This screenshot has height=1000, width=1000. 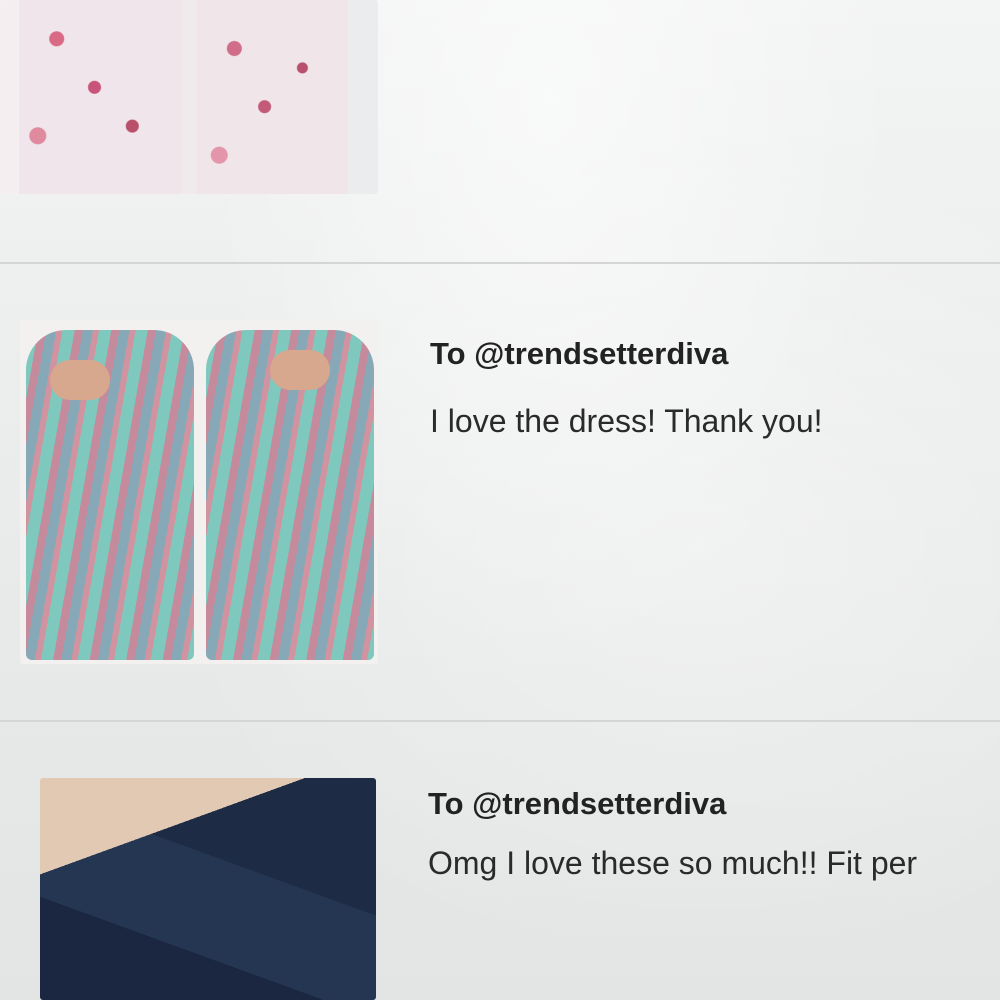 What do you see at coordinates (673, 863) in the screenshot?
I see `feedback-message: Omg I love these so much!! Fit per` at bounding box center [673, 863].